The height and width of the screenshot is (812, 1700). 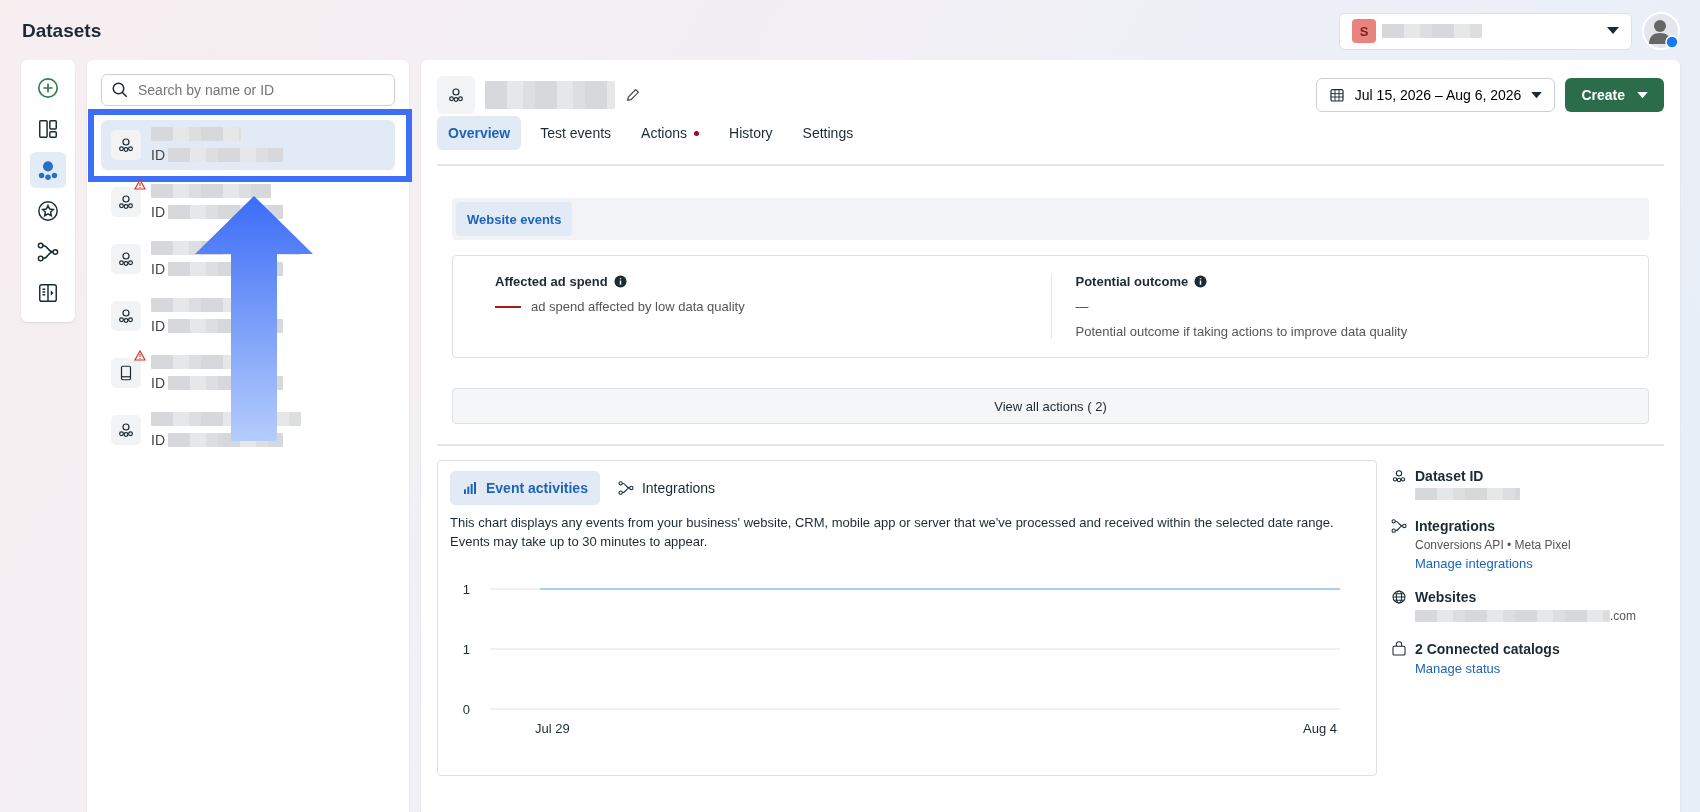 I want to click on page-title: Datasets, so click(x=62, y=31).